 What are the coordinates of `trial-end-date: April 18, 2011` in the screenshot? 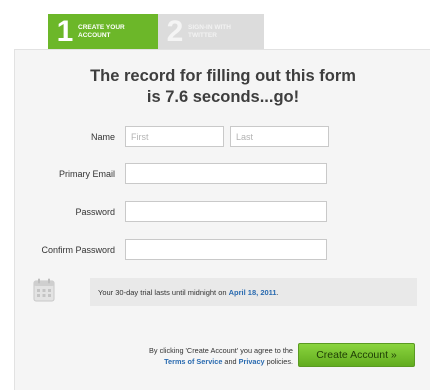 It's located at (252, 292).